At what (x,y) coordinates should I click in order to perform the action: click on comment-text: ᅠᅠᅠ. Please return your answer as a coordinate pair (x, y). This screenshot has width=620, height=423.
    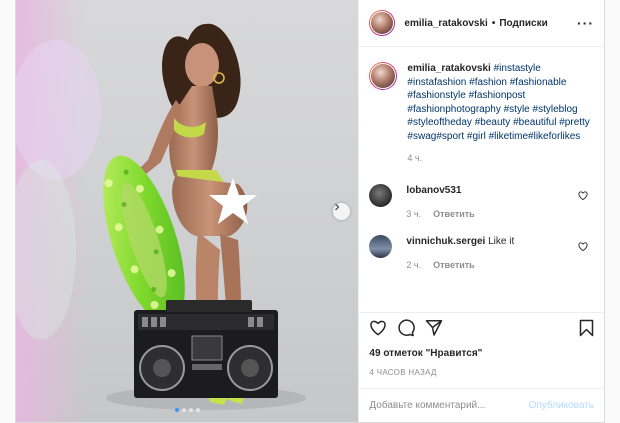
    Looking at the image, I should click on (478, 190).